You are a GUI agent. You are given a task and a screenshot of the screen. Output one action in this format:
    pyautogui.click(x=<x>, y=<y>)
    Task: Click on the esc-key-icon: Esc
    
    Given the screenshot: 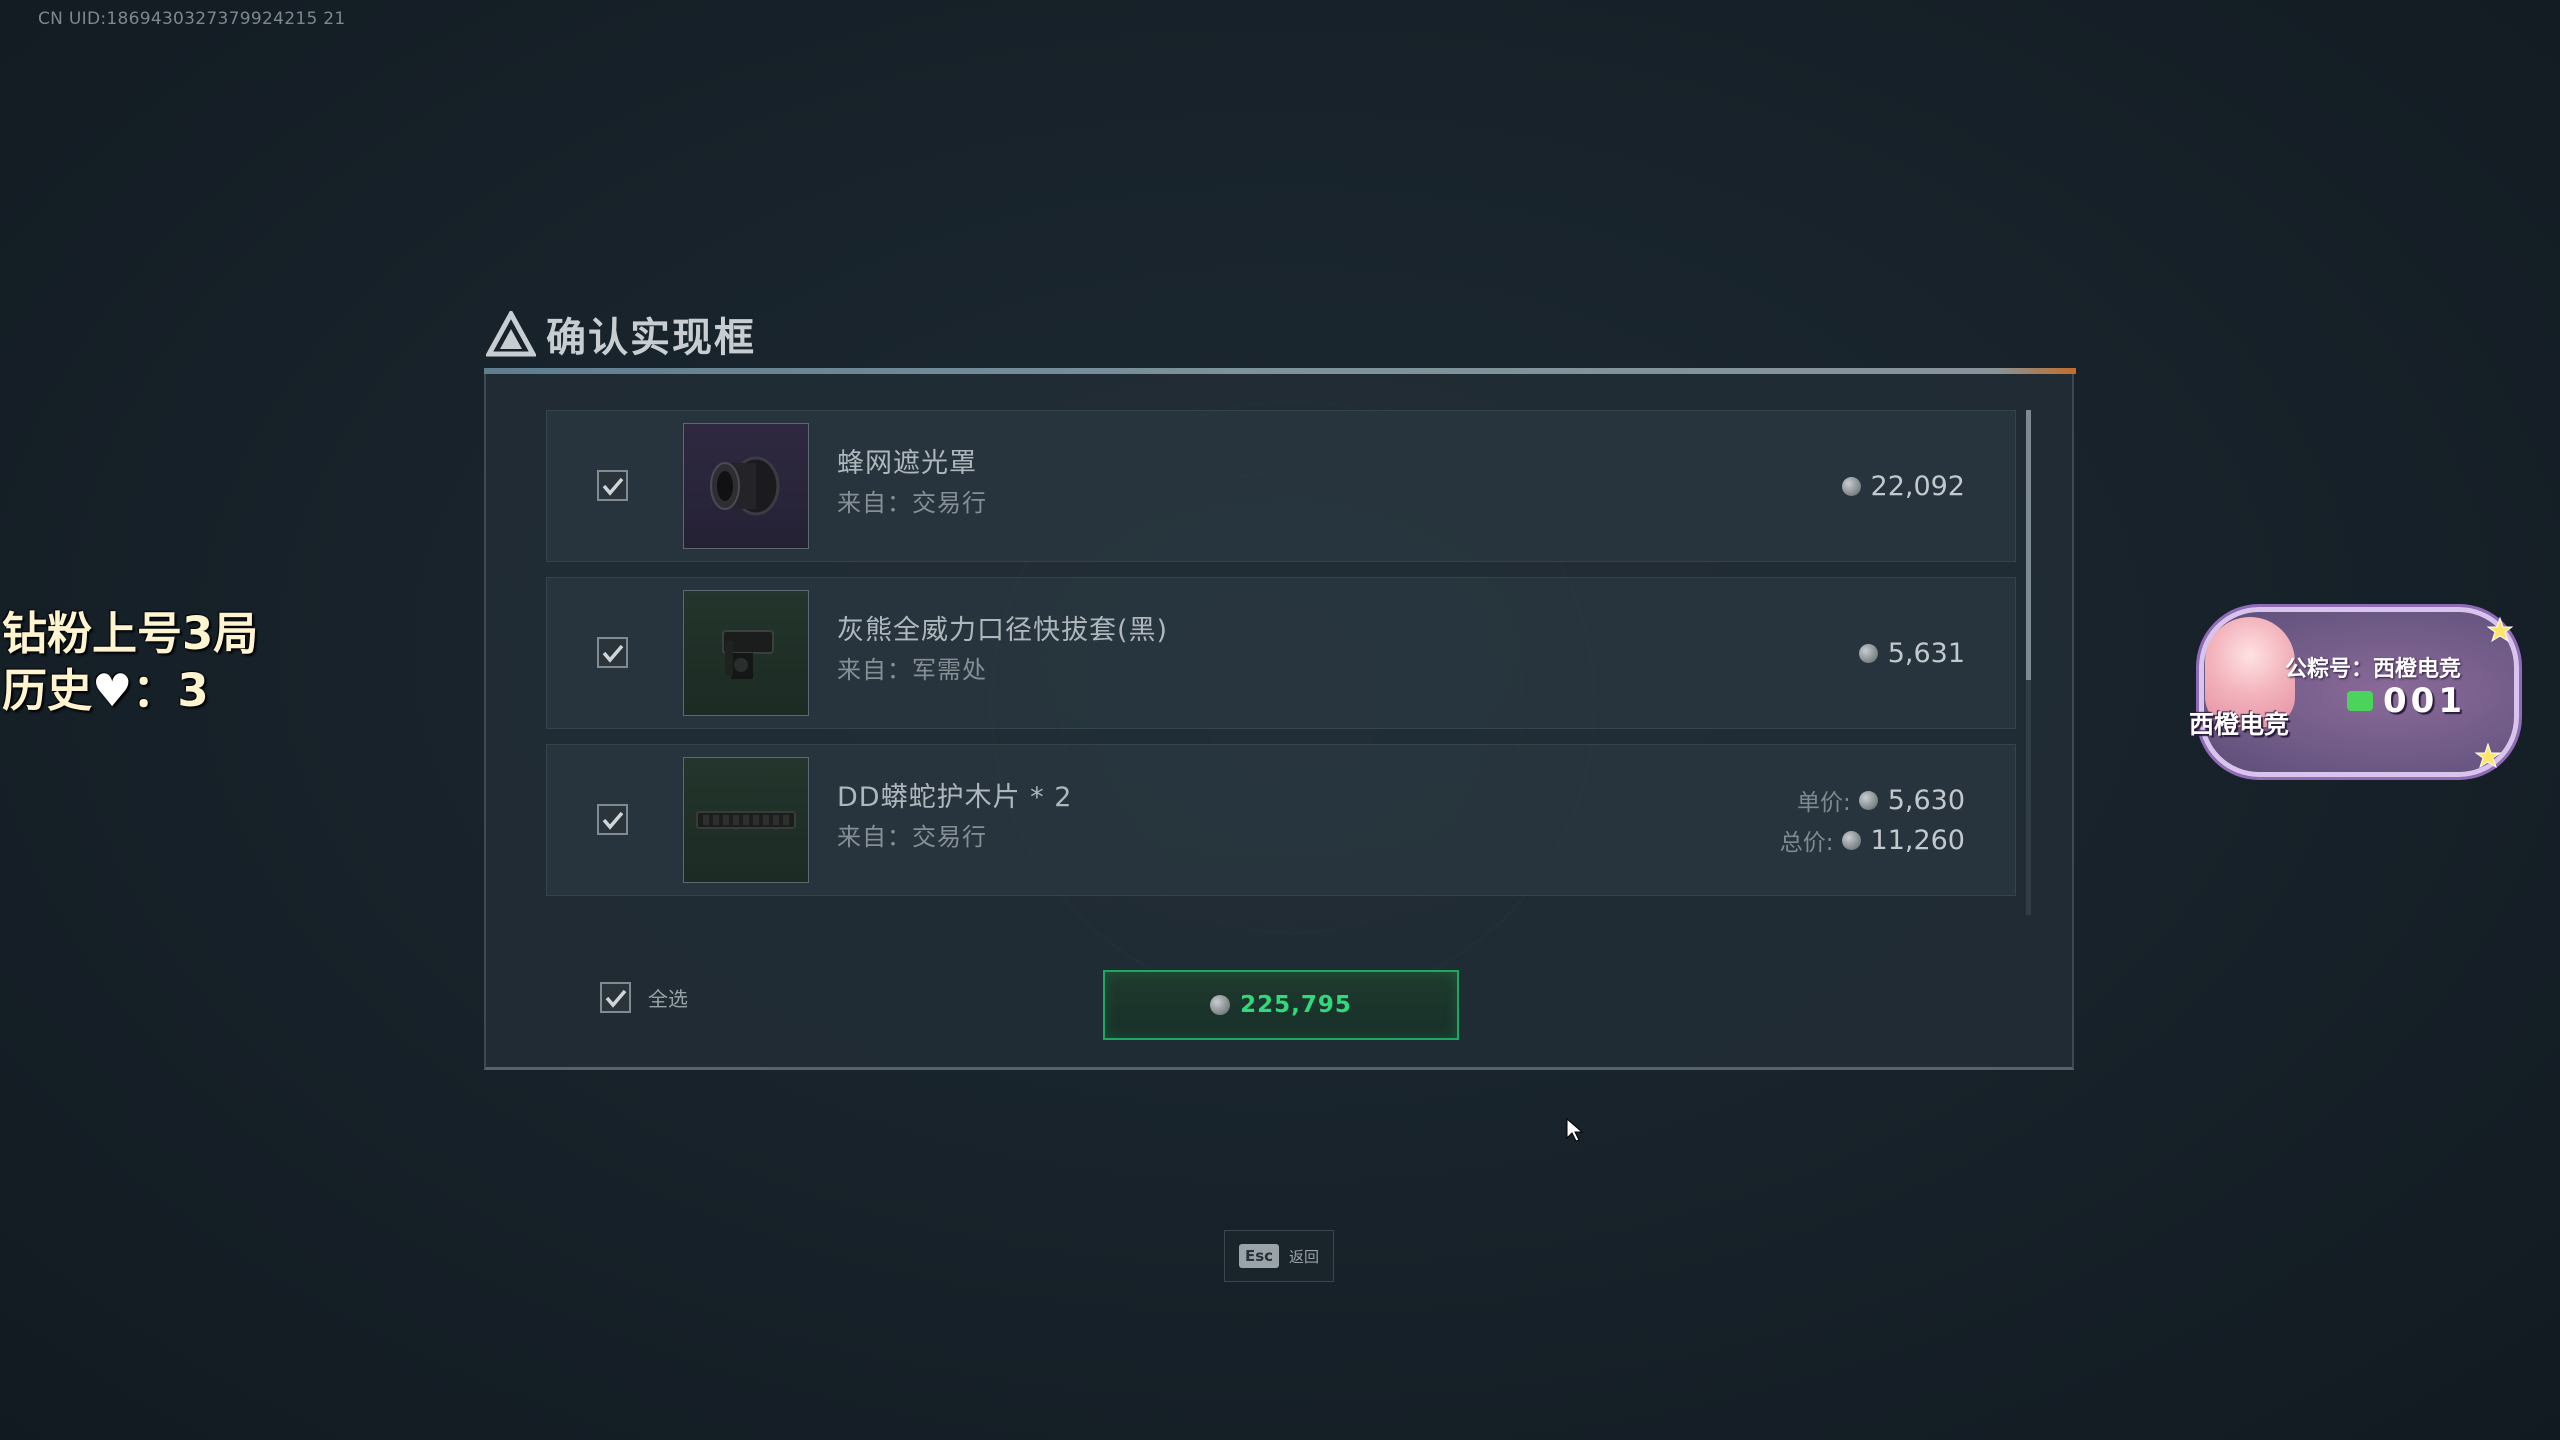 What is the action you would take?
    pyautogui.click(x=1259, y=1256)
    